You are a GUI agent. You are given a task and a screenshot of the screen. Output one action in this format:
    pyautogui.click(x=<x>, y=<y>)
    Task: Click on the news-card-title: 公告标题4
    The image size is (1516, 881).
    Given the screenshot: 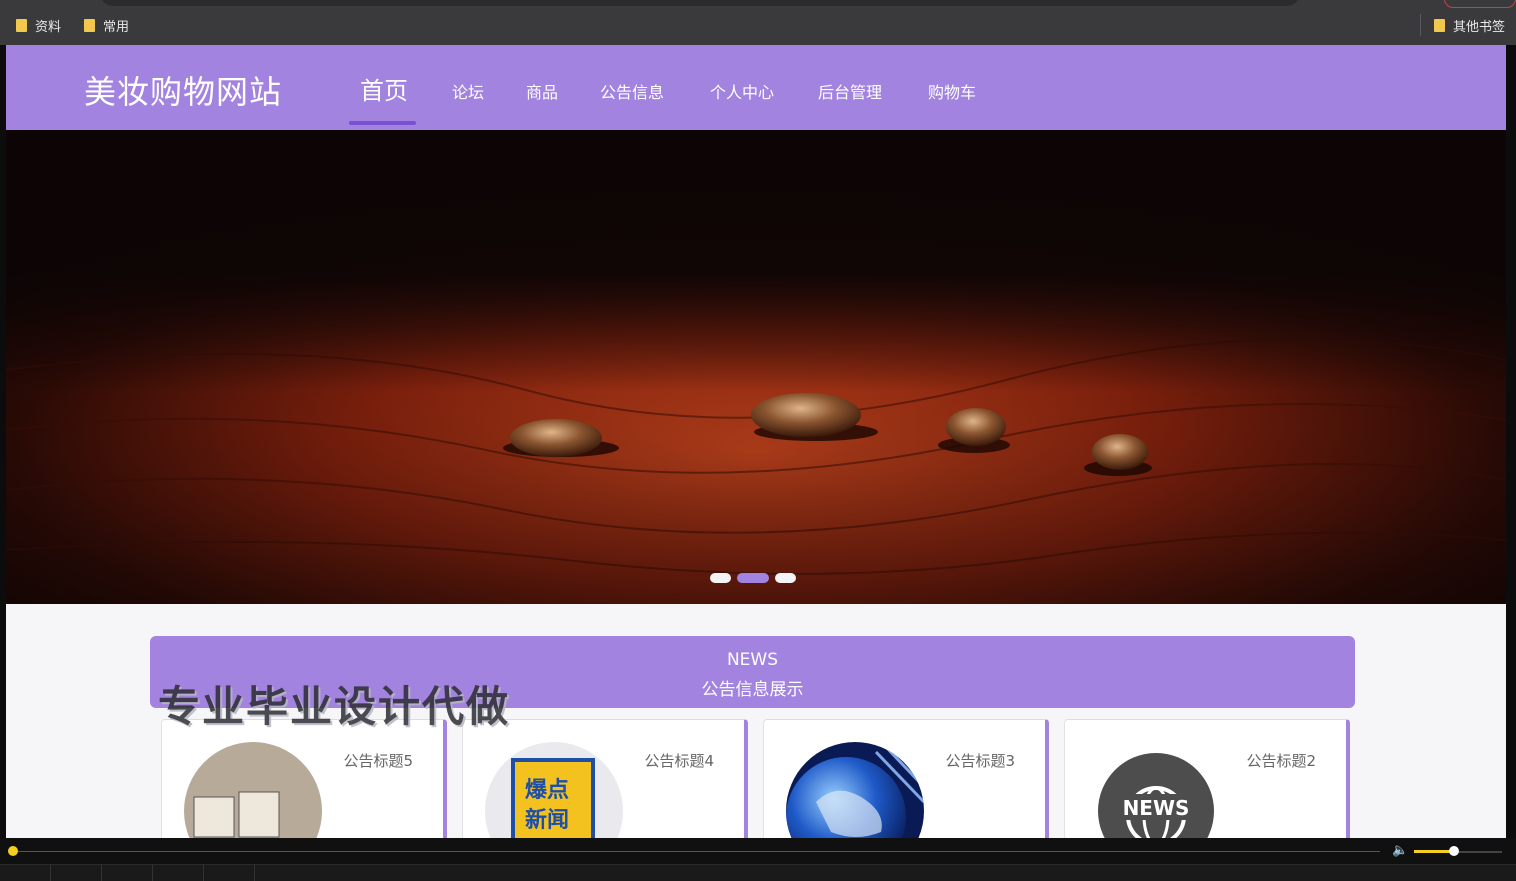 What is the action you would take?
    pyautogui.click(x=679, y=761)
    